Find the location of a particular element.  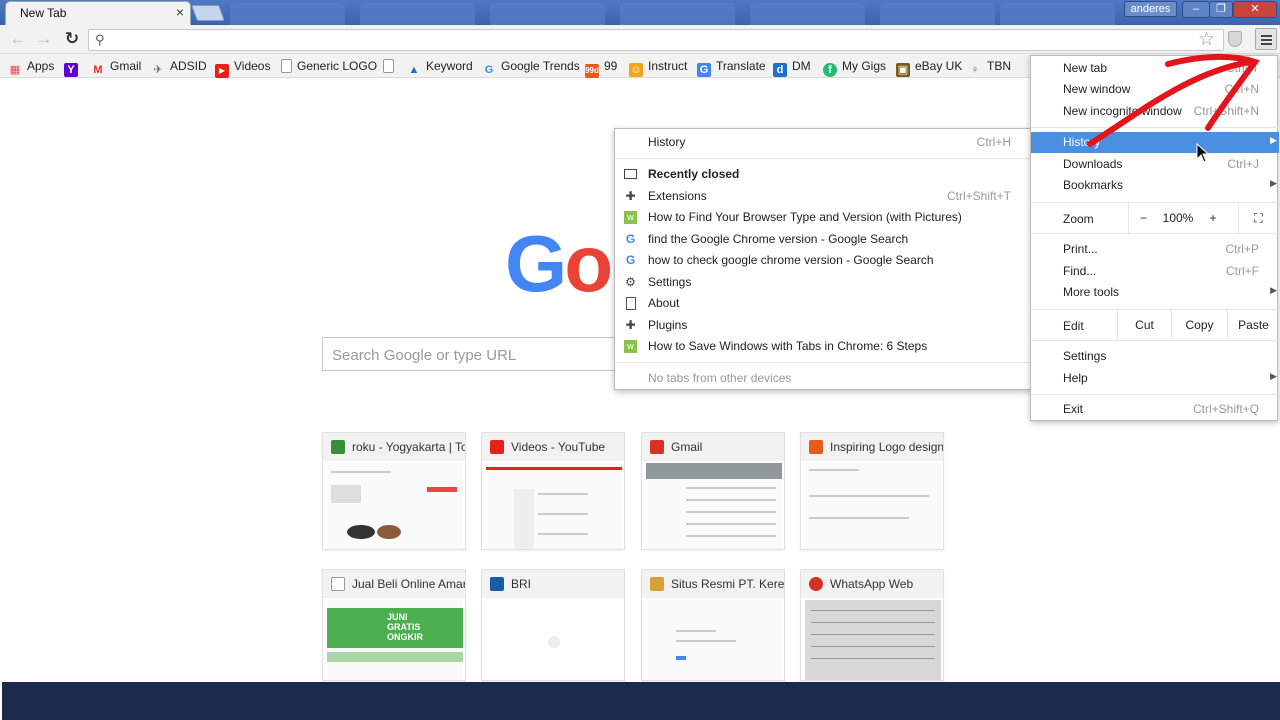

cut-button: Cut is located at coordinates (1144, 325).